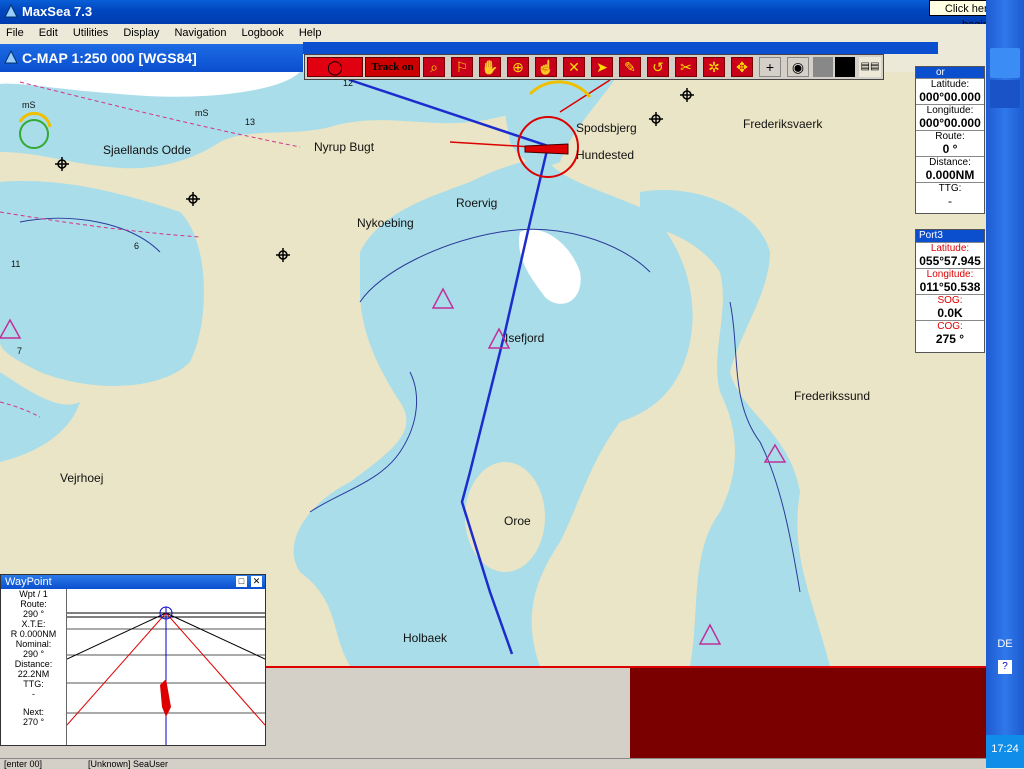  I want to click on system-clock: 17:24, so click(1005, 751).